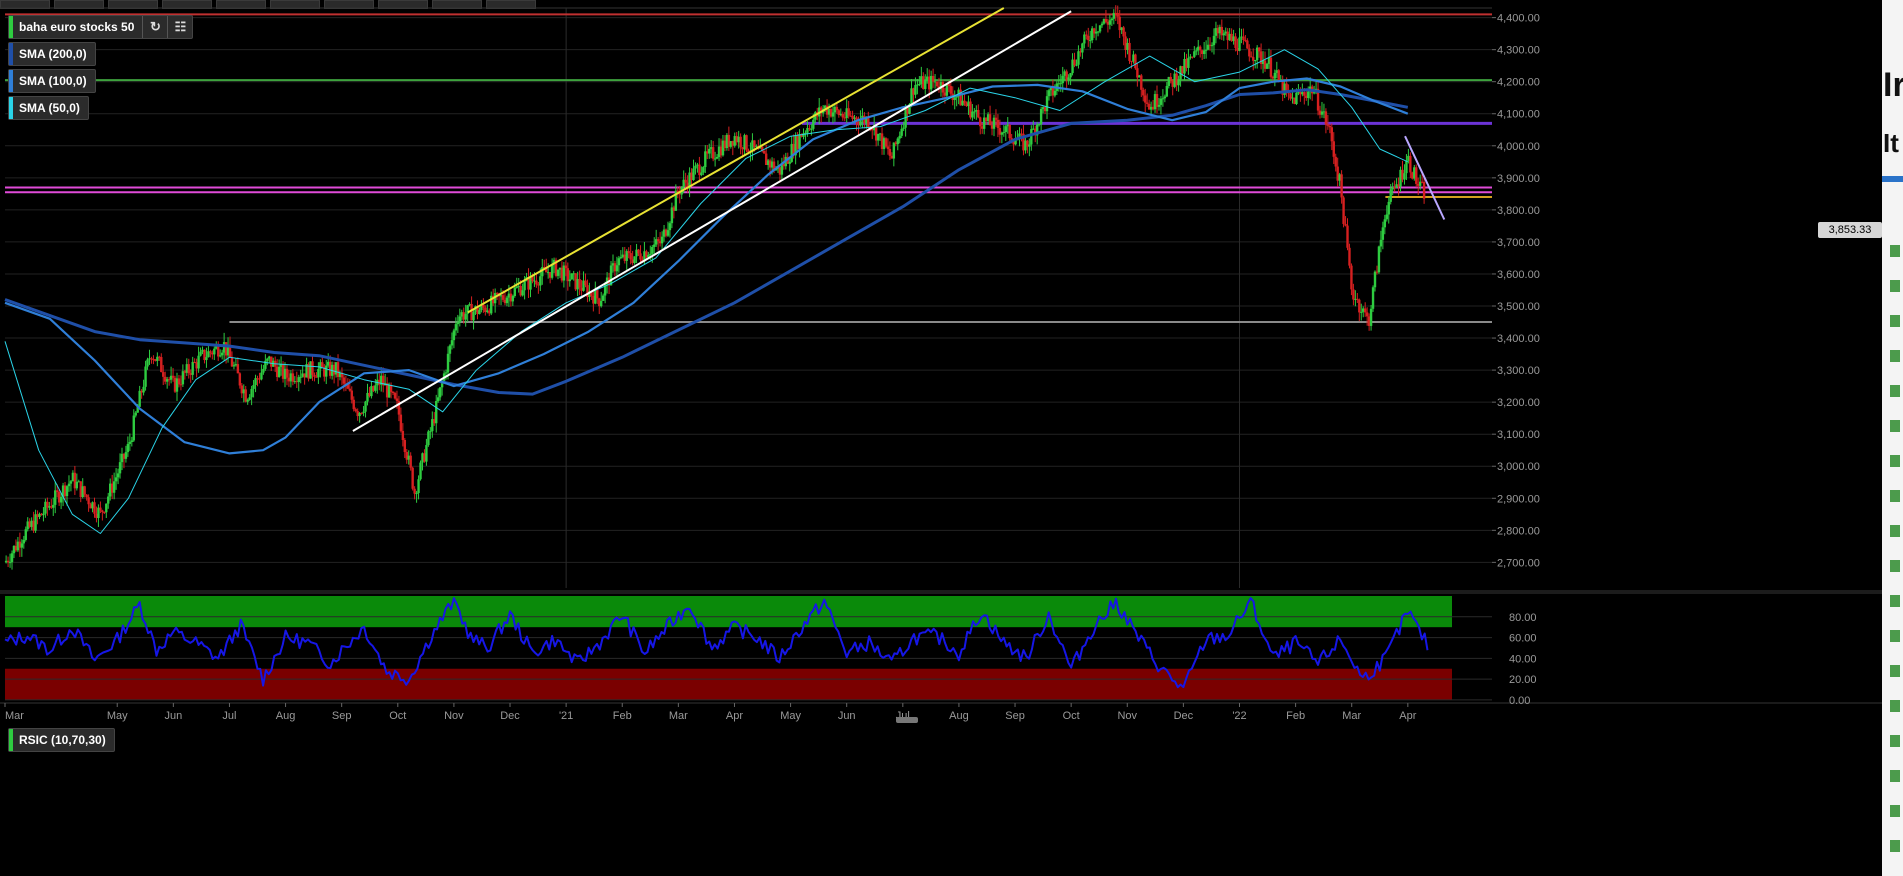 This screenshot has width=1903, height=876. Describe the element at coordinates (907, 720) in the screenshot. I see `pane-splitter-handle` at that location.